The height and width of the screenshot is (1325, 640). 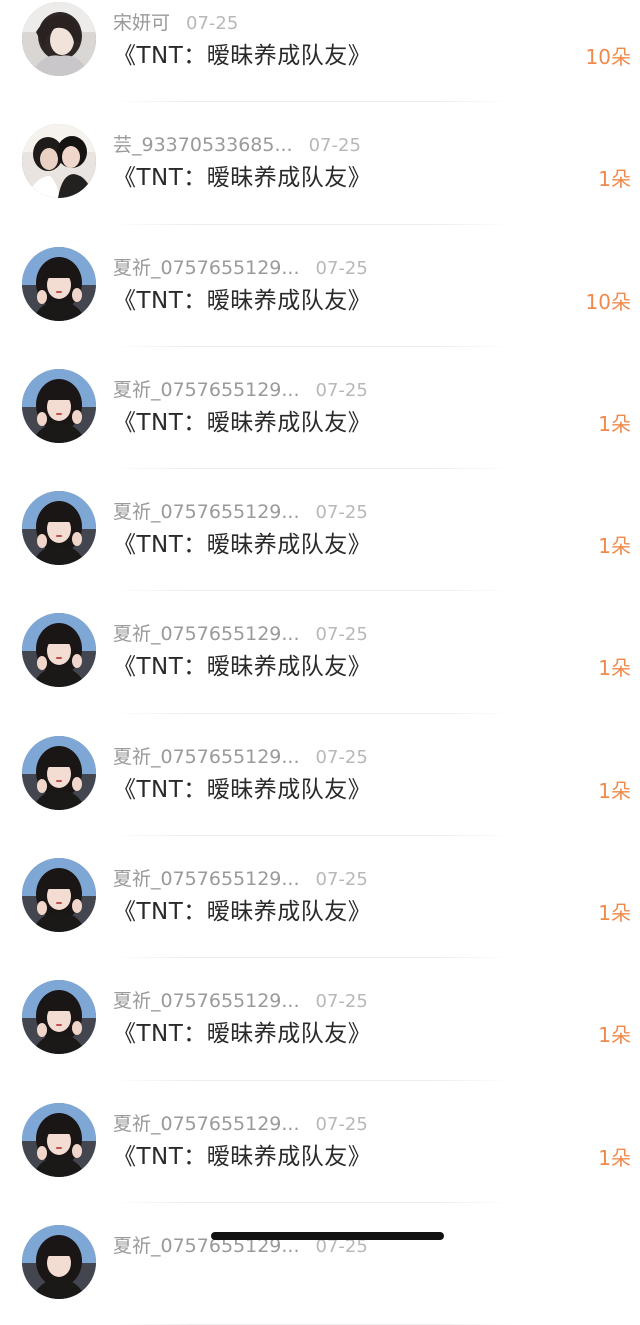 What do you see at coordinates (327, 1236) in the screenshot?
I see `home-indicator` at bounding box center [327, 1236].